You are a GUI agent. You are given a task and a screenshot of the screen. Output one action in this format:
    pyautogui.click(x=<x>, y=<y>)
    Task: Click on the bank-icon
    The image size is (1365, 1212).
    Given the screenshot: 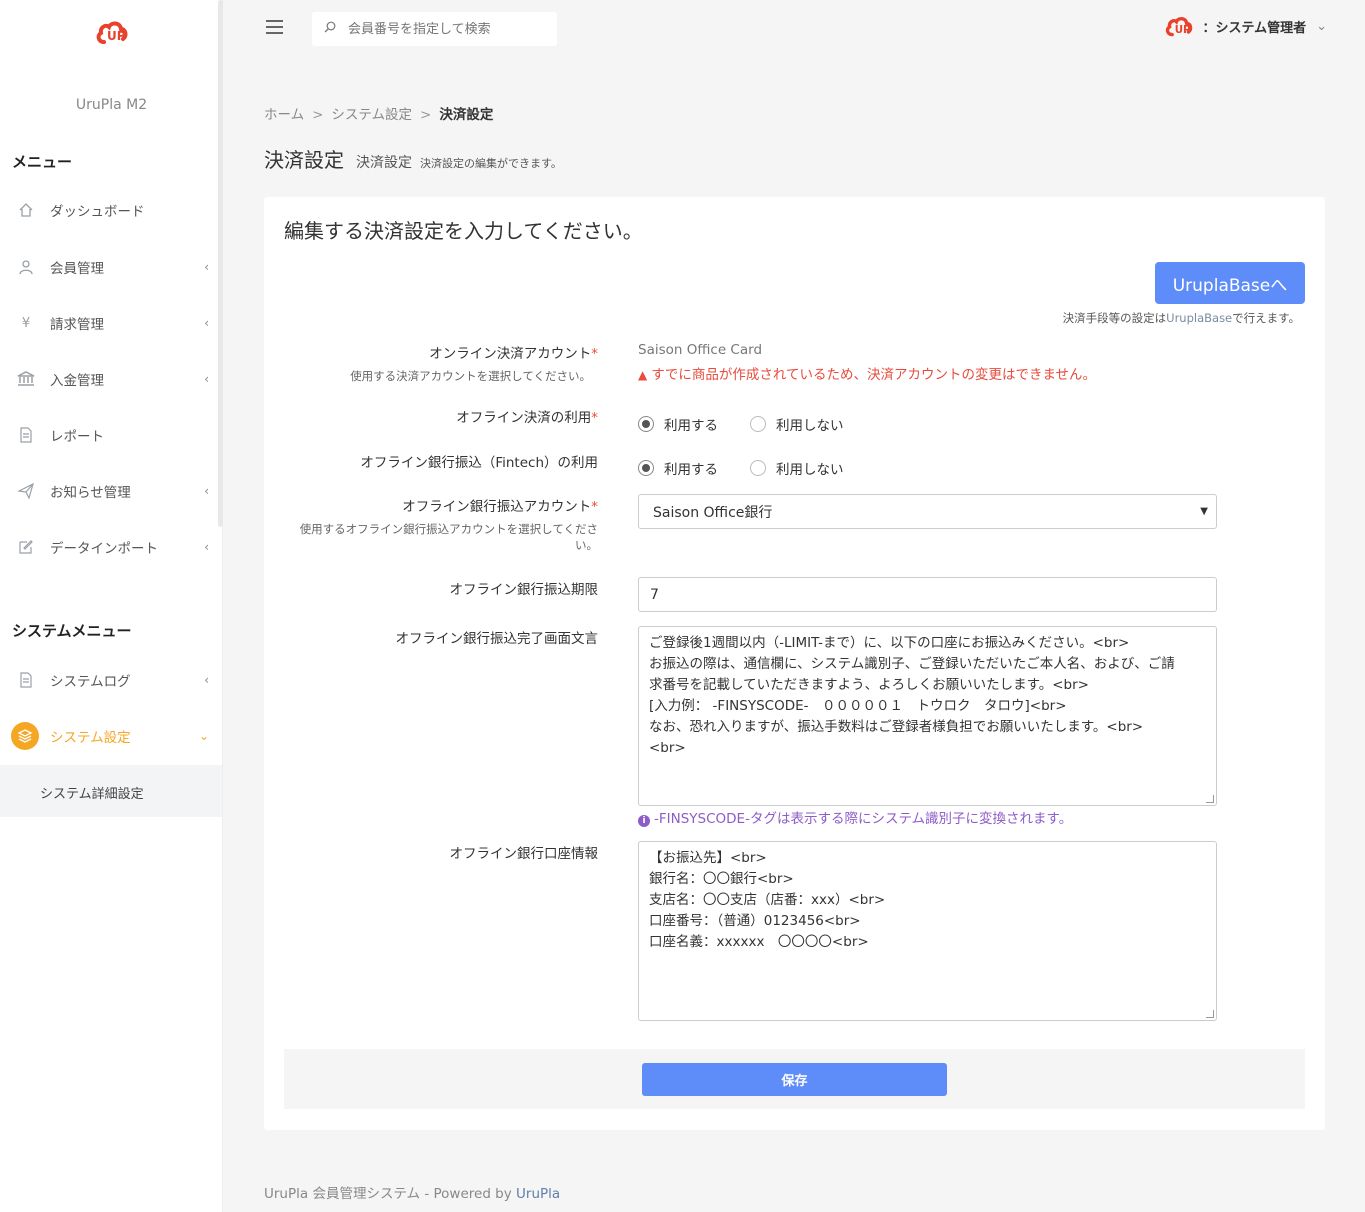 What is the action you would take?
    pyautogui.click(x=26, y=379)
    